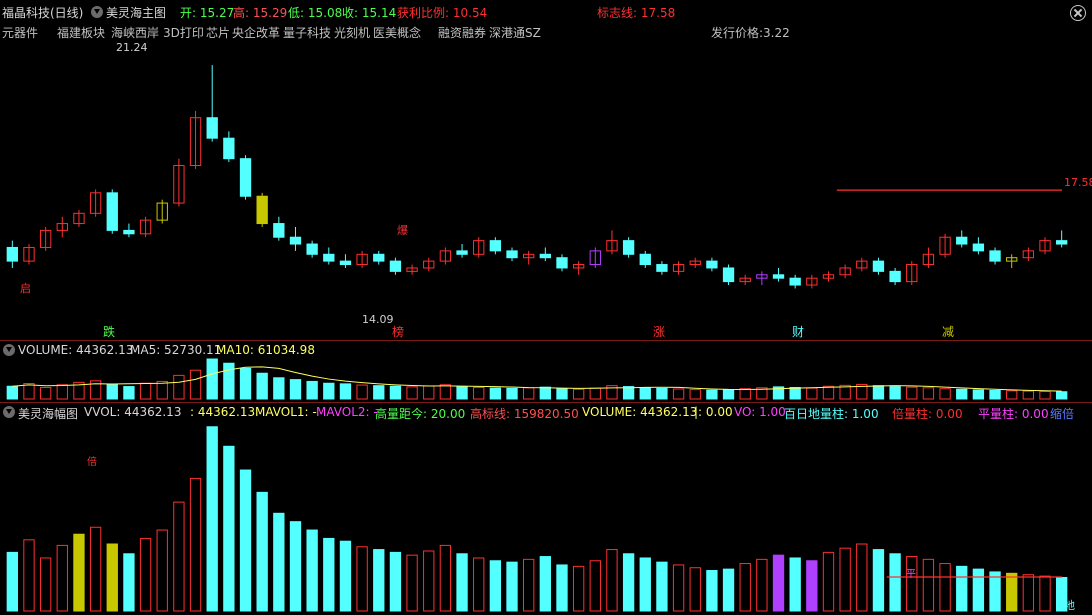 The width and height of the screenshot is (1092, 615). What do you see at coordinates (20, 33) in the screenshot?
I see `concept-item: 元器件` at bounding box center [20, 33].